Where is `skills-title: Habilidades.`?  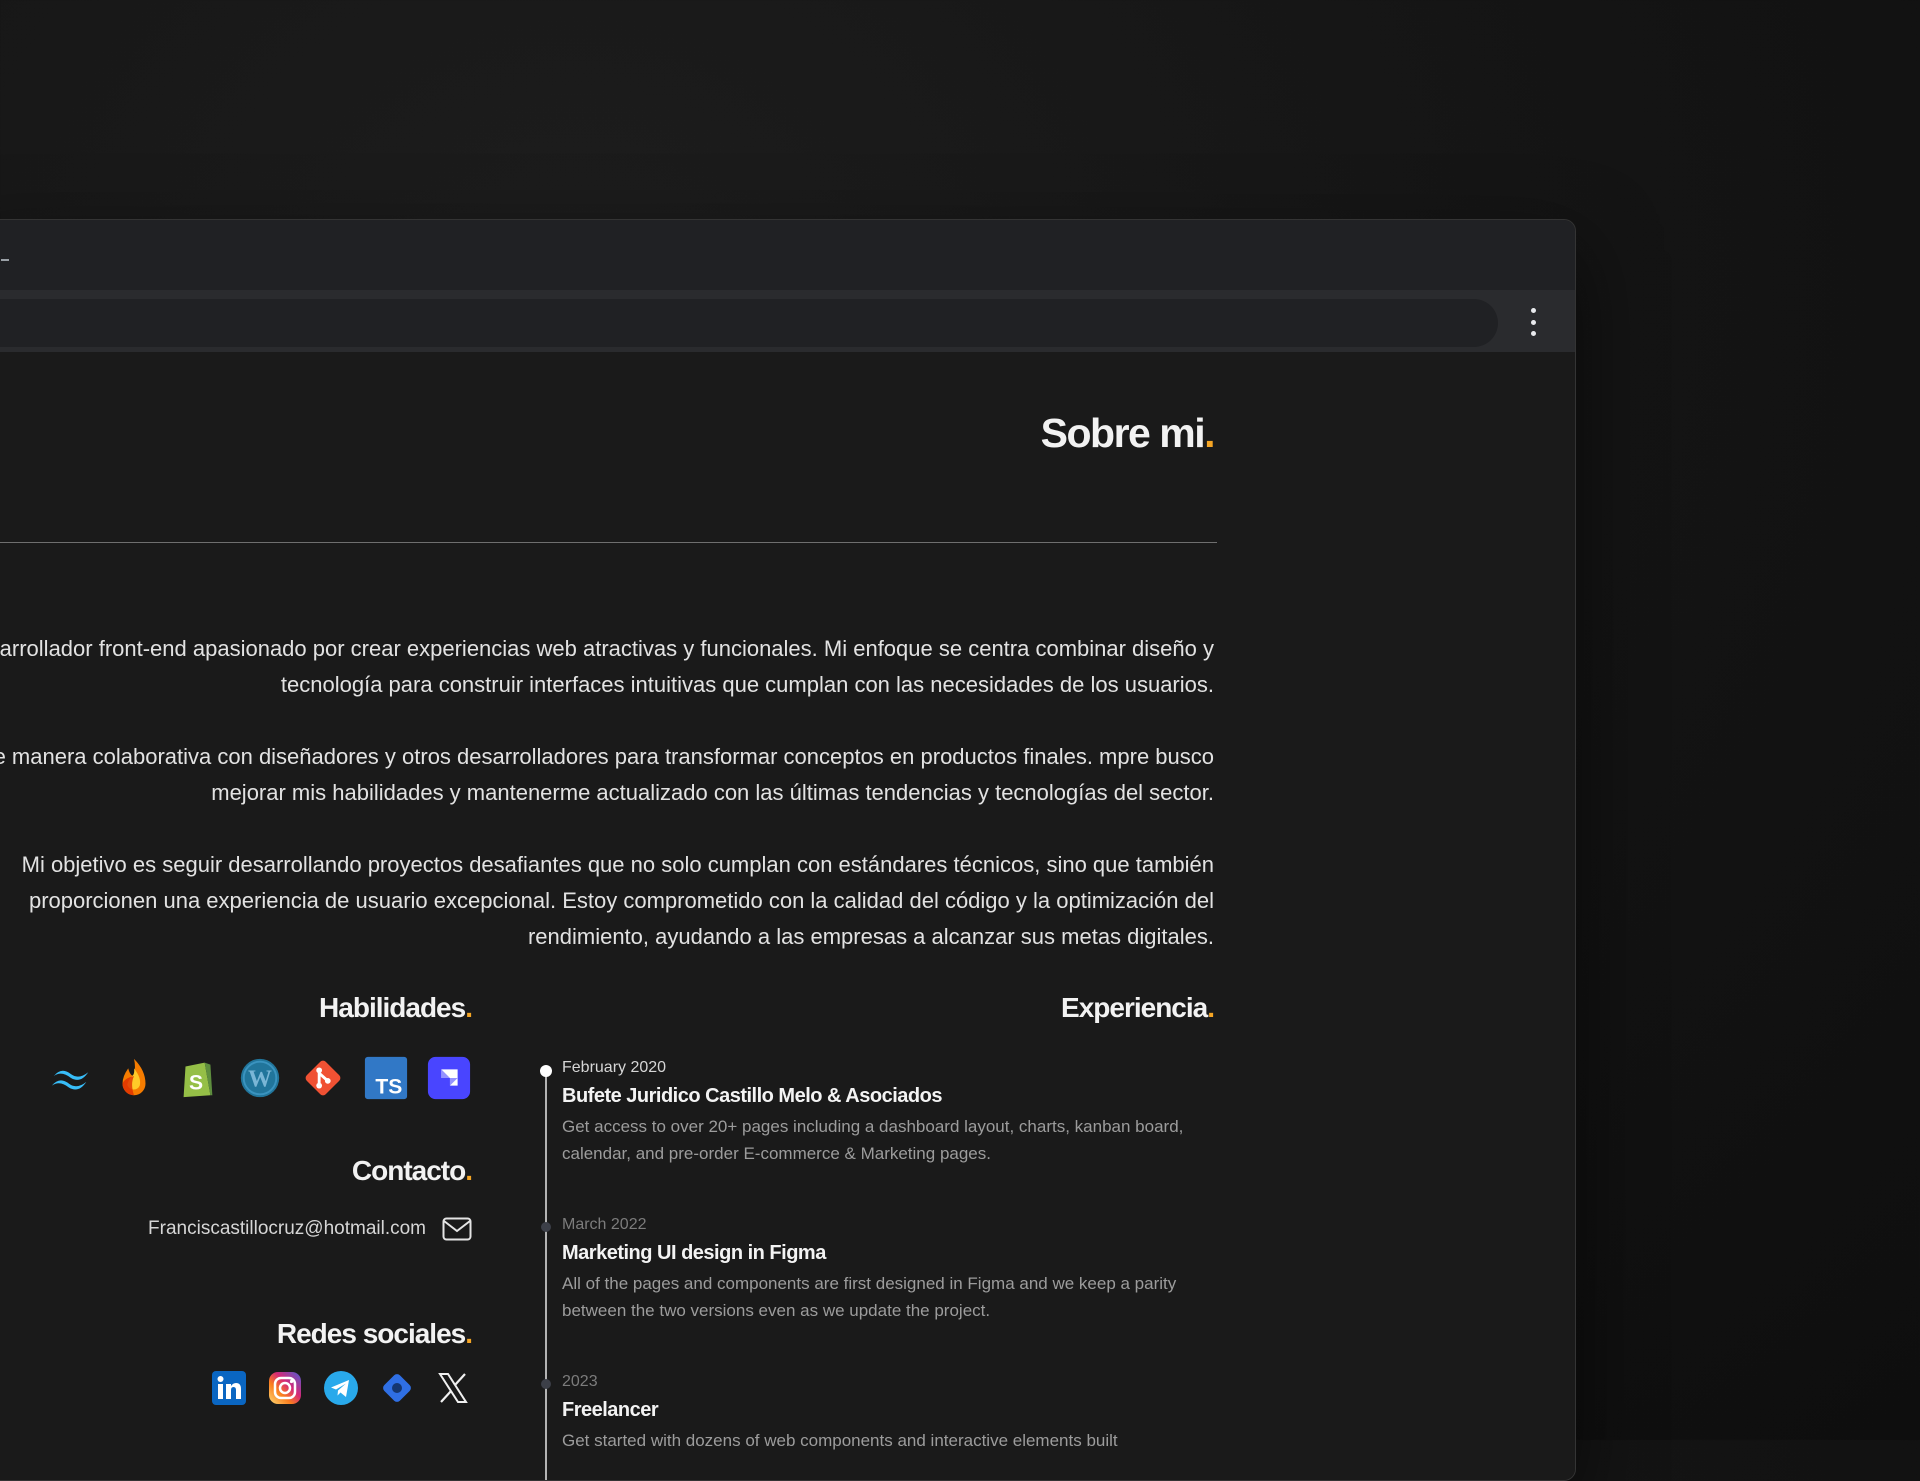 skills-title: Habilidades. is located at coordinates (396, 1007).